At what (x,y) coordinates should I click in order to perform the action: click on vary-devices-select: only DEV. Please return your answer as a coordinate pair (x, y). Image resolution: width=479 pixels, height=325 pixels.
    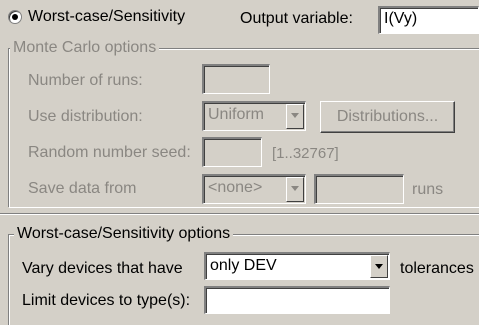
    Looking at the image, I should click on (297, 266).